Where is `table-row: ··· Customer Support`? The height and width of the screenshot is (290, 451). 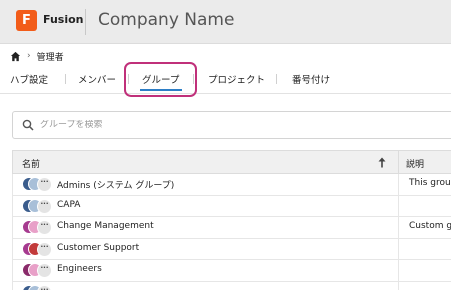
table-row: ··· Customer Support is located at coordinates (231, 249).